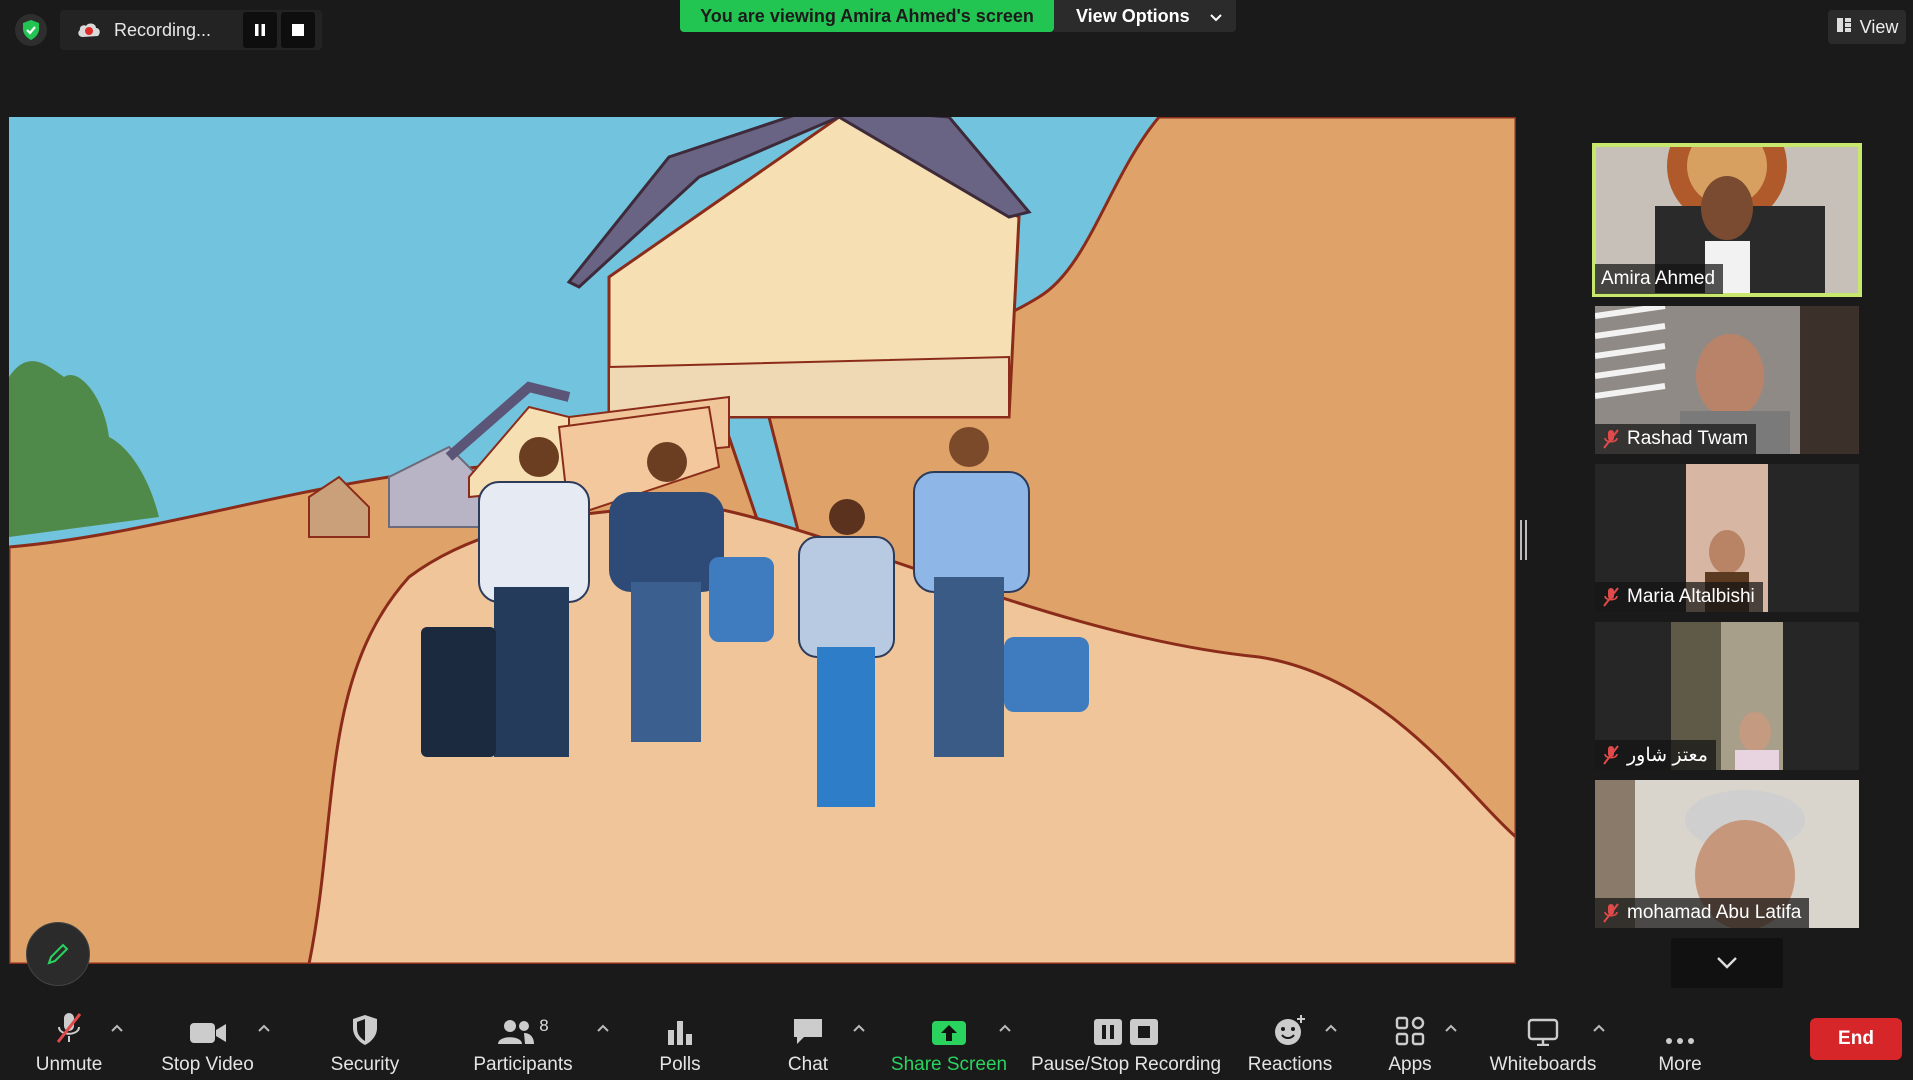  What do you see at coordinates (69, 1064) in the screenshot?
I see `unmute-label: Unmute` at bounding box center [69, 1064].